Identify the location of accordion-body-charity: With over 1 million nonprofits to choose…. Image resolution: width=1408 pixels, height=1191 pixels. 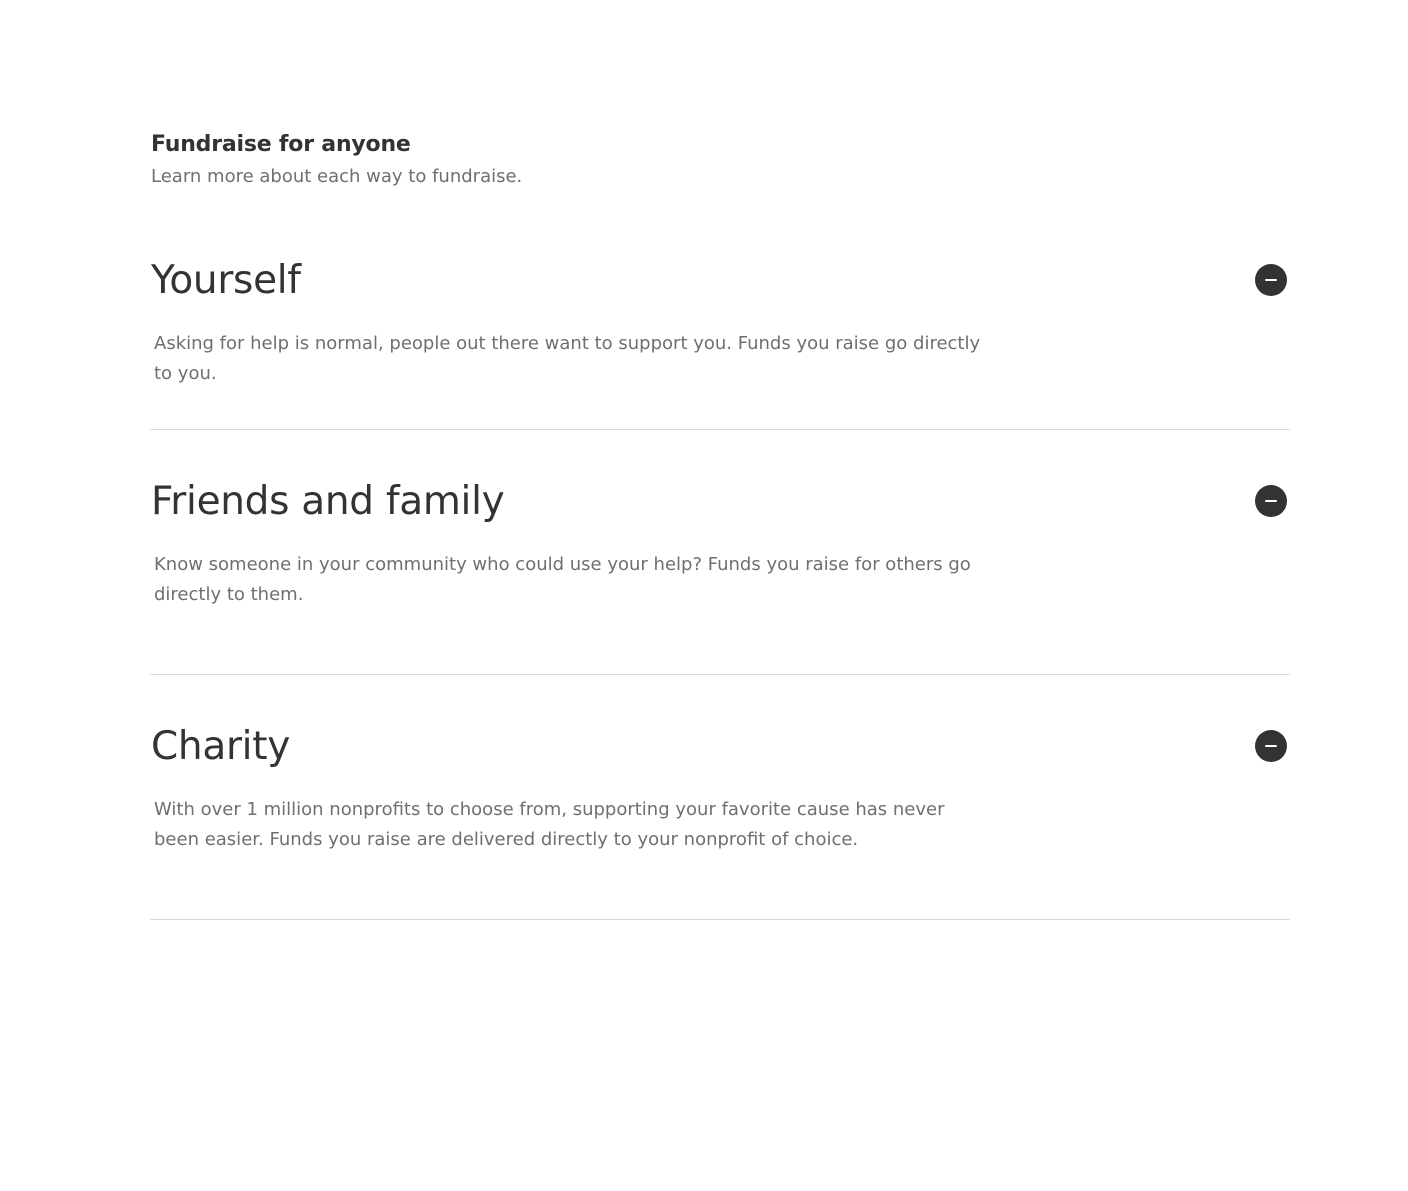
(549, 824).